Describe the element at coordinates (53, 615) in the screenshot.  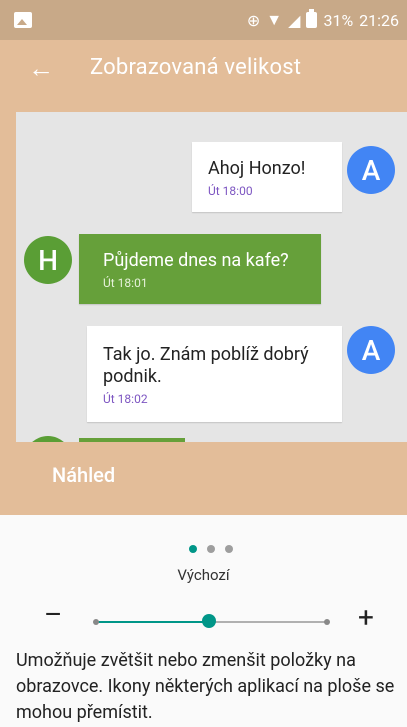
I see `decrease-size-button: –` at that location.